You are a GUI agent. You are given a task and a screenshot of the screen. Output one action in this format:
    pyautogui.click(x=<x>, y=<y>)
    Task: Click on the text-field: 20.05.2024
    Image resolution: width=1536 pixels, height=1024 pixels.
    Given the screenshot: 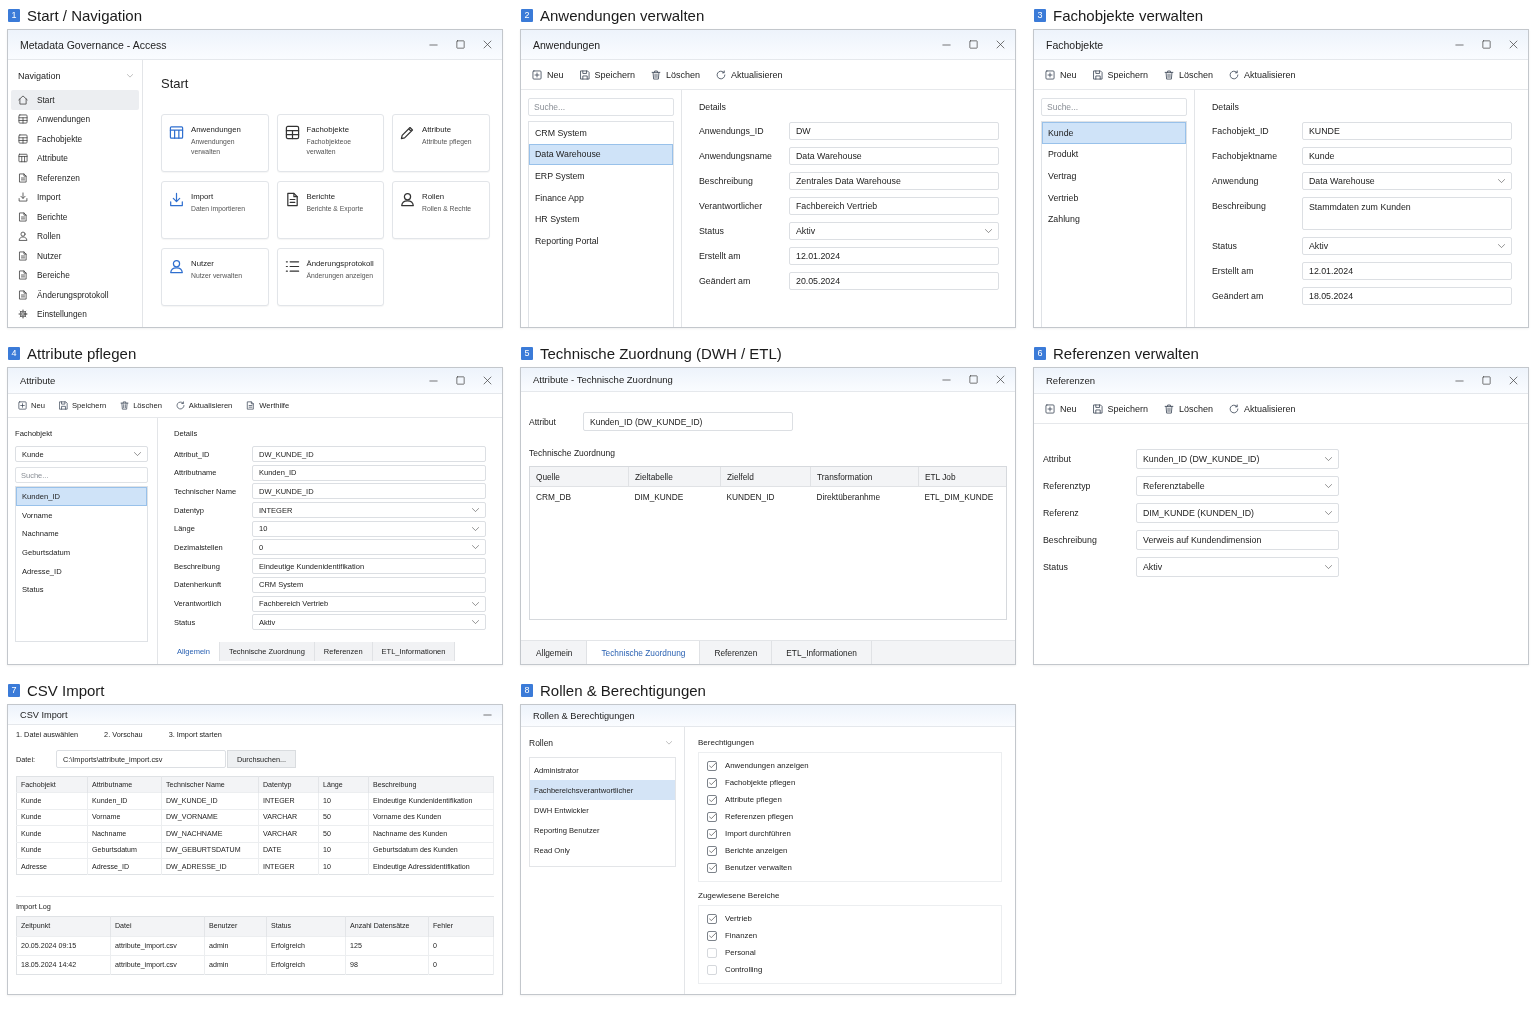 What is the action you would take?
    pyautogui.click(x=894, y=281)
    